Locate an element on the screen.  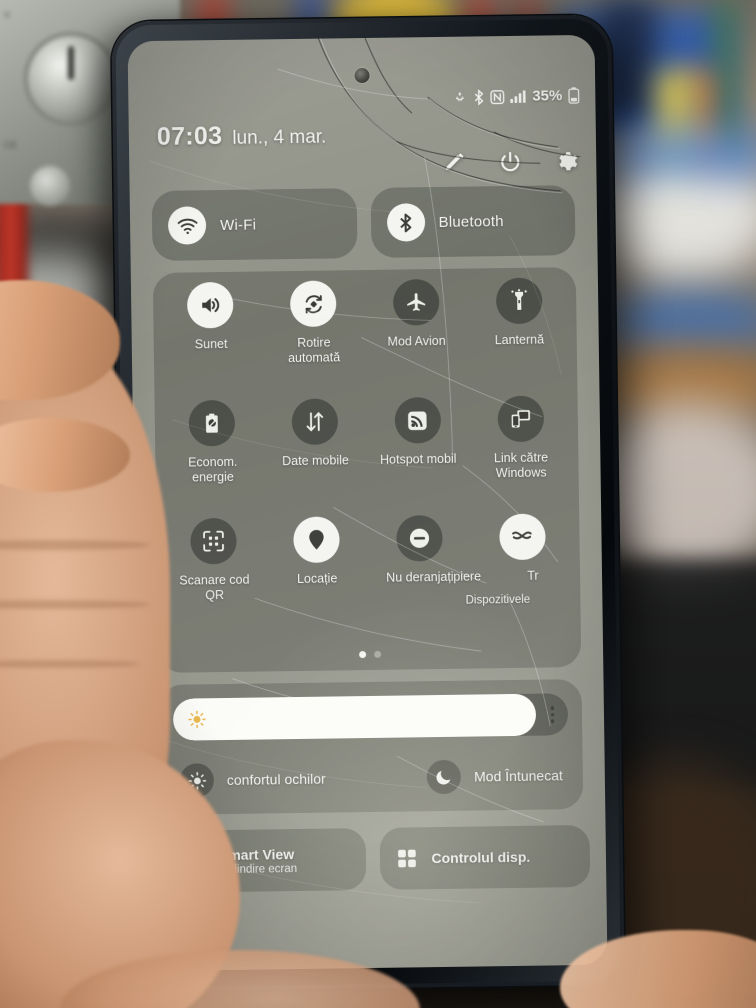
smart-view-icon is located at coordinates (188, 861).